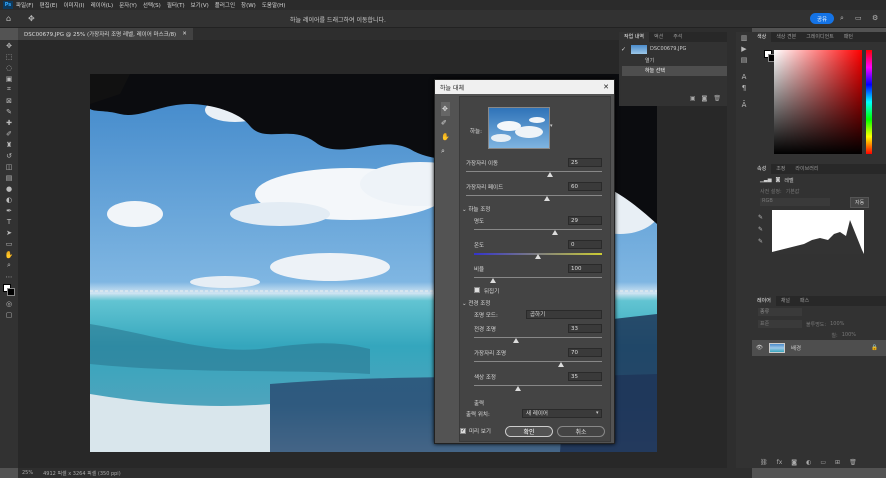  I want to click on stamp-icon: ♜, so click(9, 144).